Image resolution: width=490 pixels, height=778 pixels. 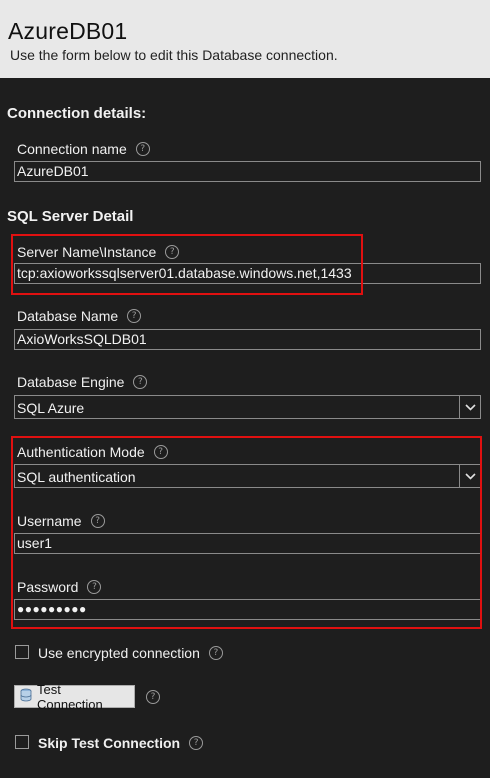 What do you see at coordinates (247, 339) in the screenshot?
I see `database-name-input: AxioWorksSQLDB01` at bounding box center [247, 339].